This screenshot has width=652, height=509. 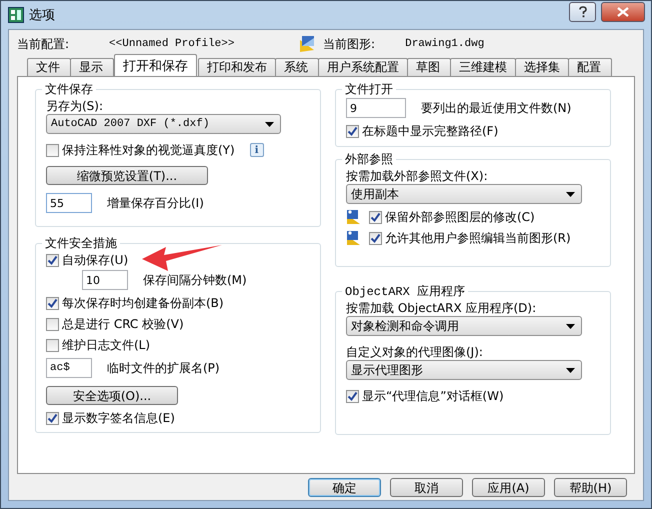 I want to click on close-button, so click(x=623, y=12).